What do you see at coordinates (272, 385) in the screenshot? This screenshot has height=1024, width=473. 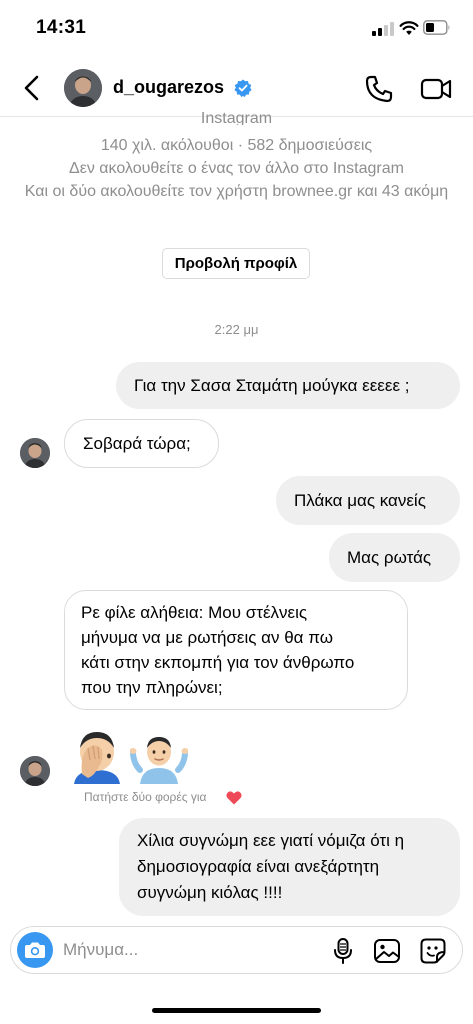 I see `message-text: Για την Σασα Σταμάτη μούγκα εεεεε ;` at bounding box center [272, 385].